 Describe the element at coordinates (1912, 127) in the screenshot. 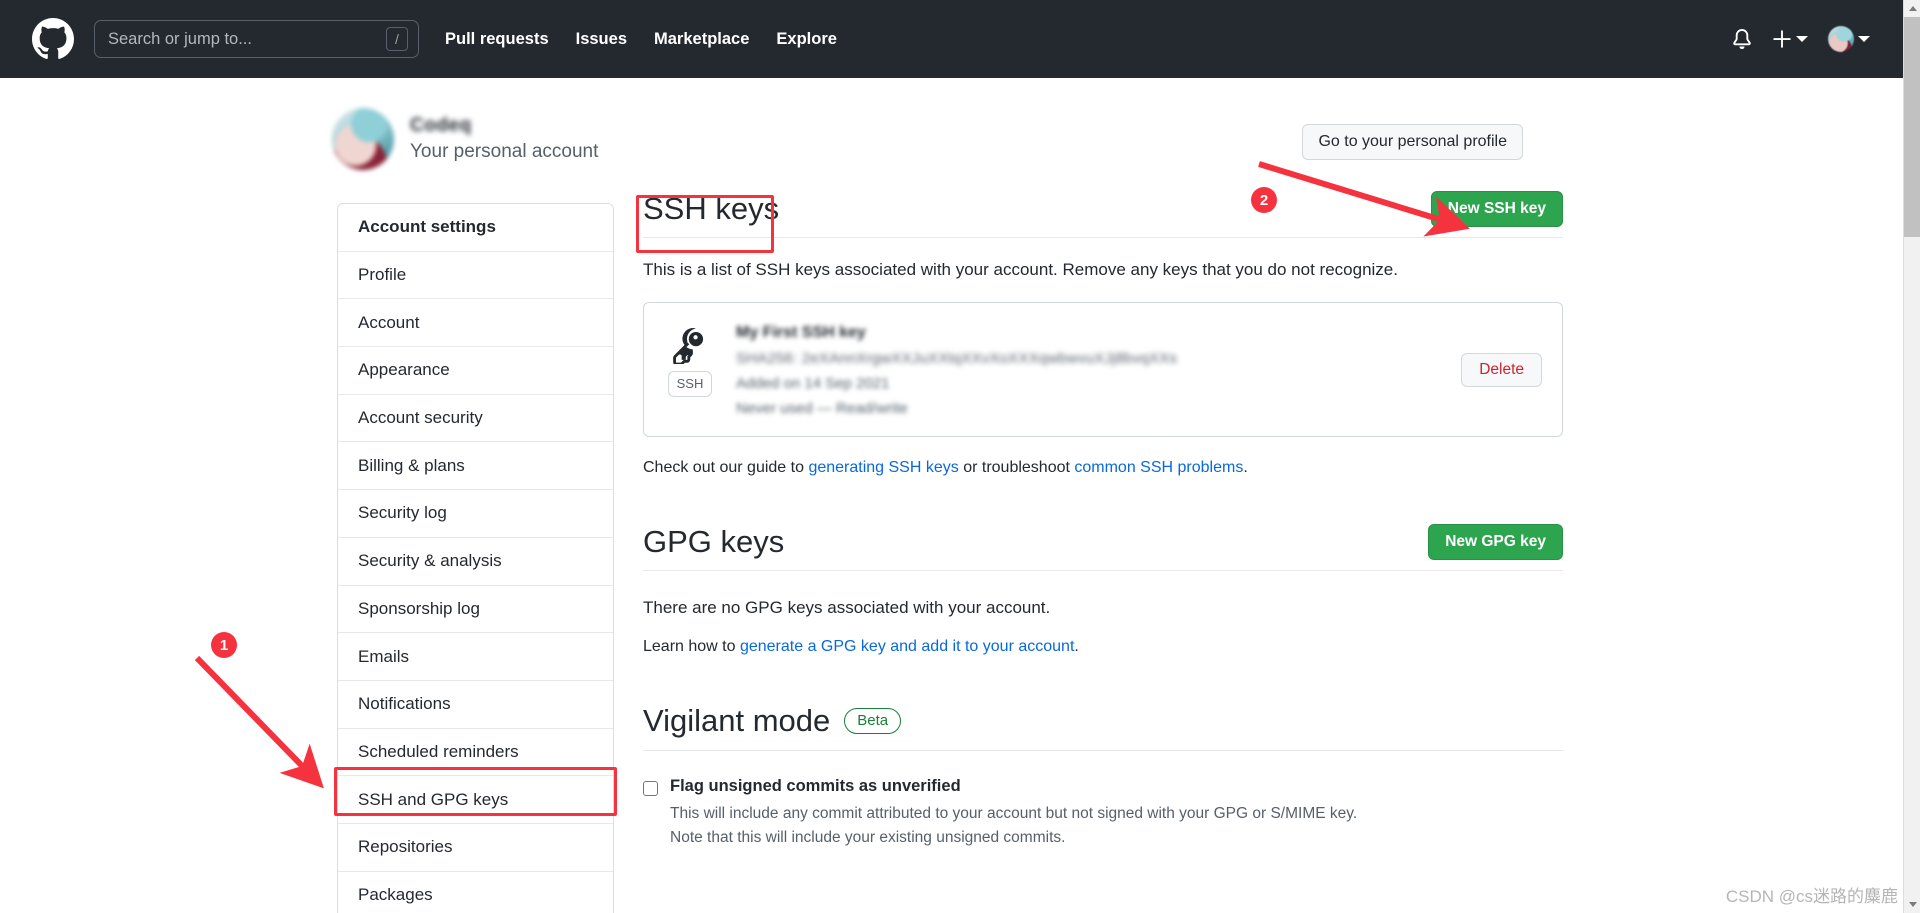

I see `scrollbar-thumb` at that location.